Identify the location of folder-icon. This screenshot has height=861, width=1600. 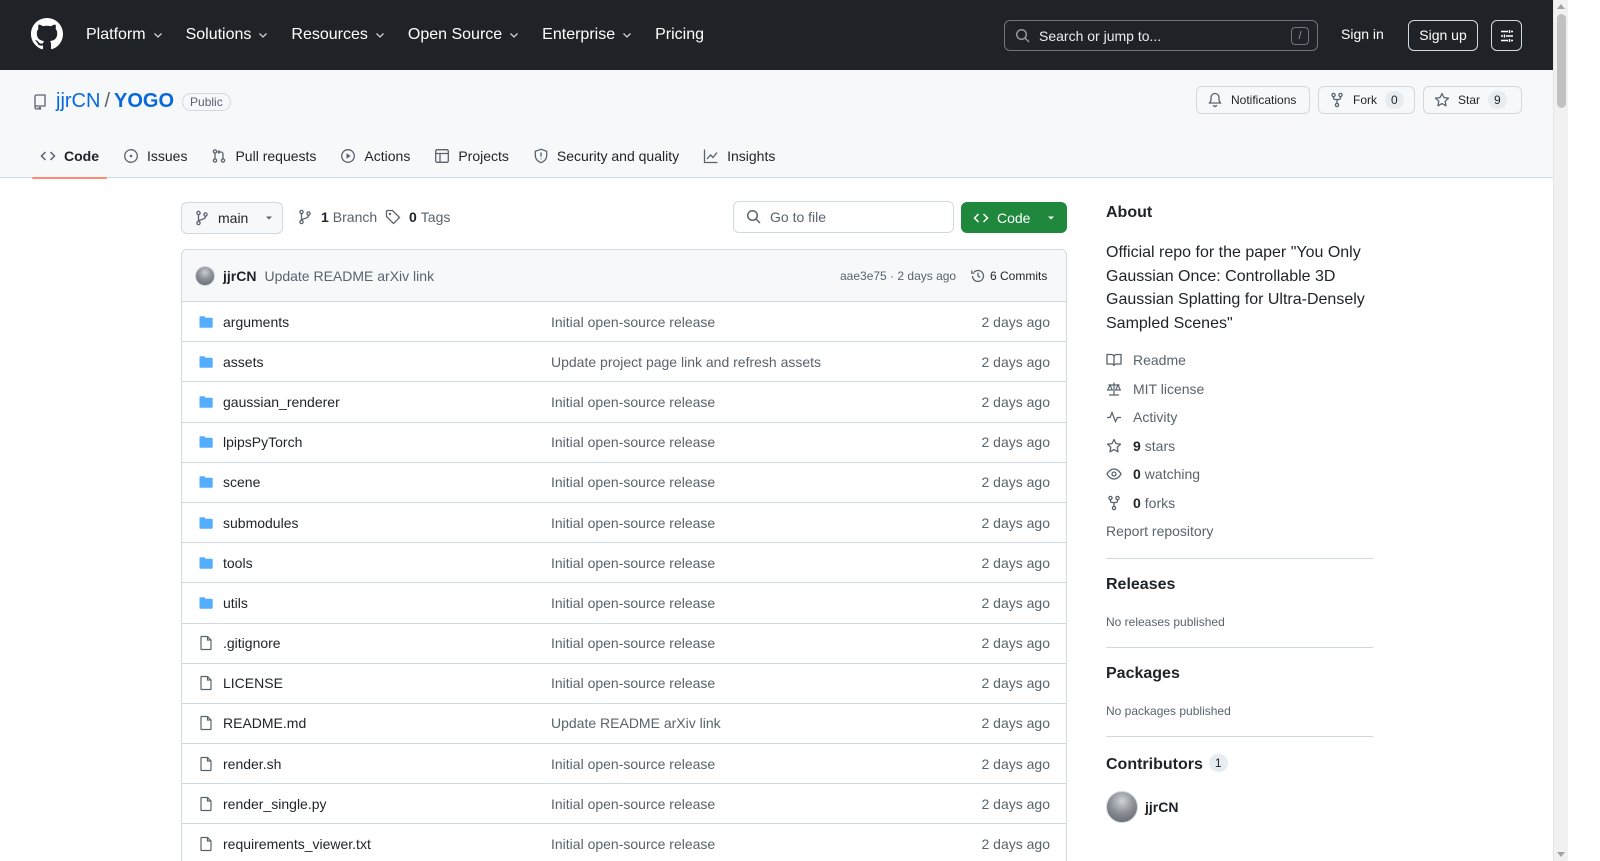
(206, 402).